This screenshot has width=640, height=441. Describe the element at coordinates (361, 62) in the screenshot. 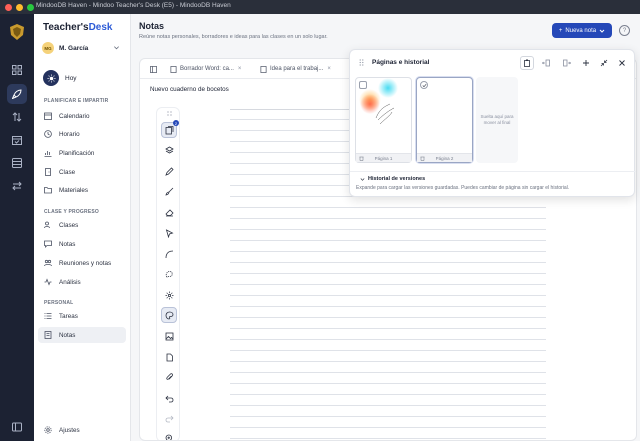

I see `drag-handle-icon` at that location.